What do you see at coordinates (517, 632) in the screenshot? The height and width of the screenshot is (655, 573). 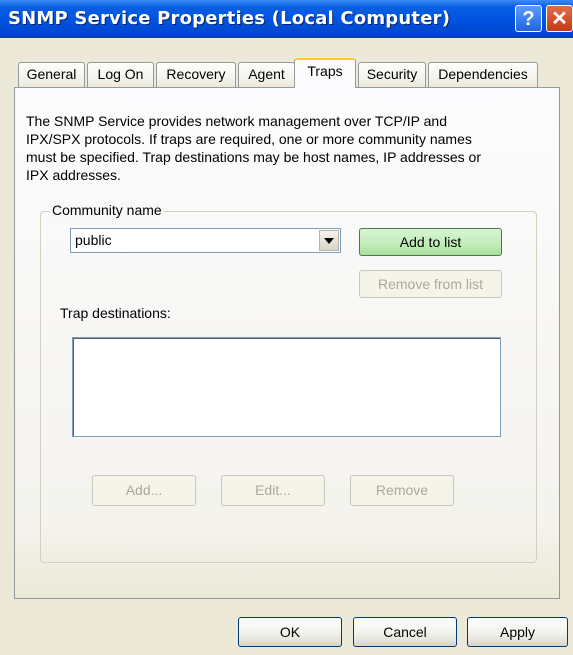 I see `apply-button: Apply` at bounding box center [517, 632].